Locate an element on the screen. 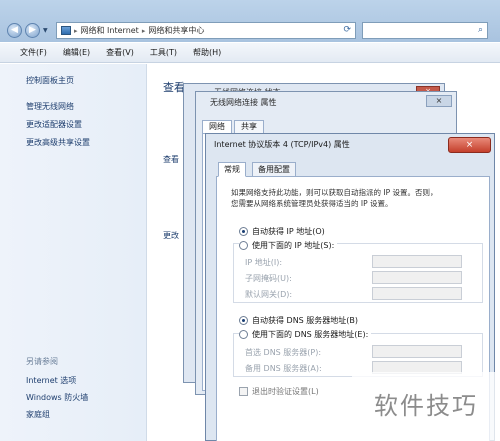  sidebar-item-internet-options: Internet 选项 is located at coordinates (51, 380).